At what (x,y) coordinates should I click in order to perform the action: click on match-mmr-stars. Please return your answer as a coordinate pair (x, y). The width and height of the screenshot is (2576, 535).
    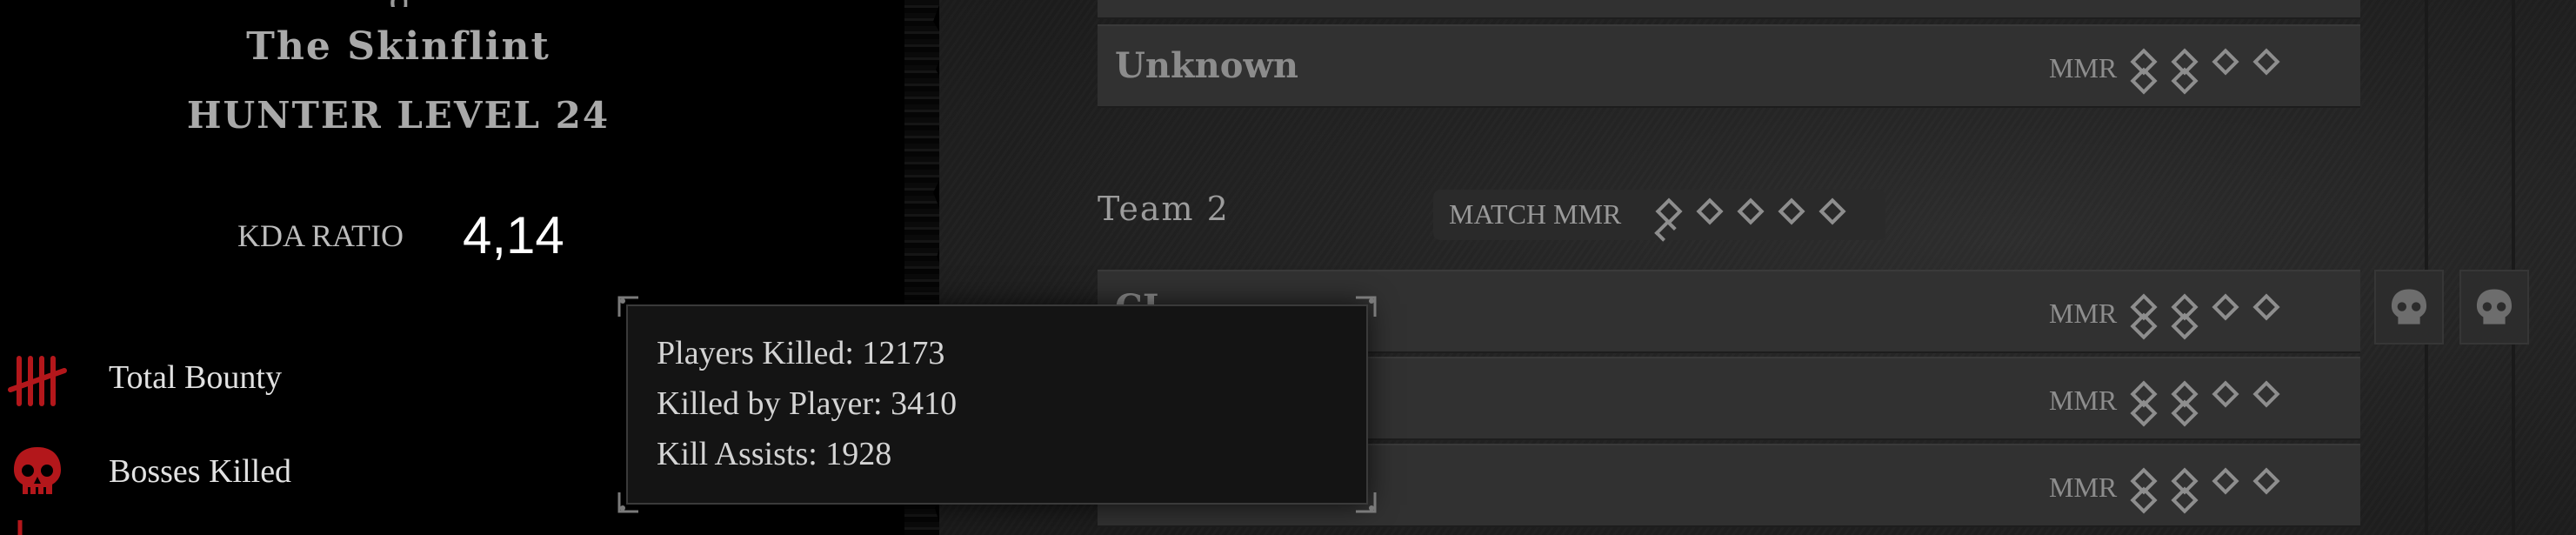
    Looking at the image, I should click on (1769, 219).